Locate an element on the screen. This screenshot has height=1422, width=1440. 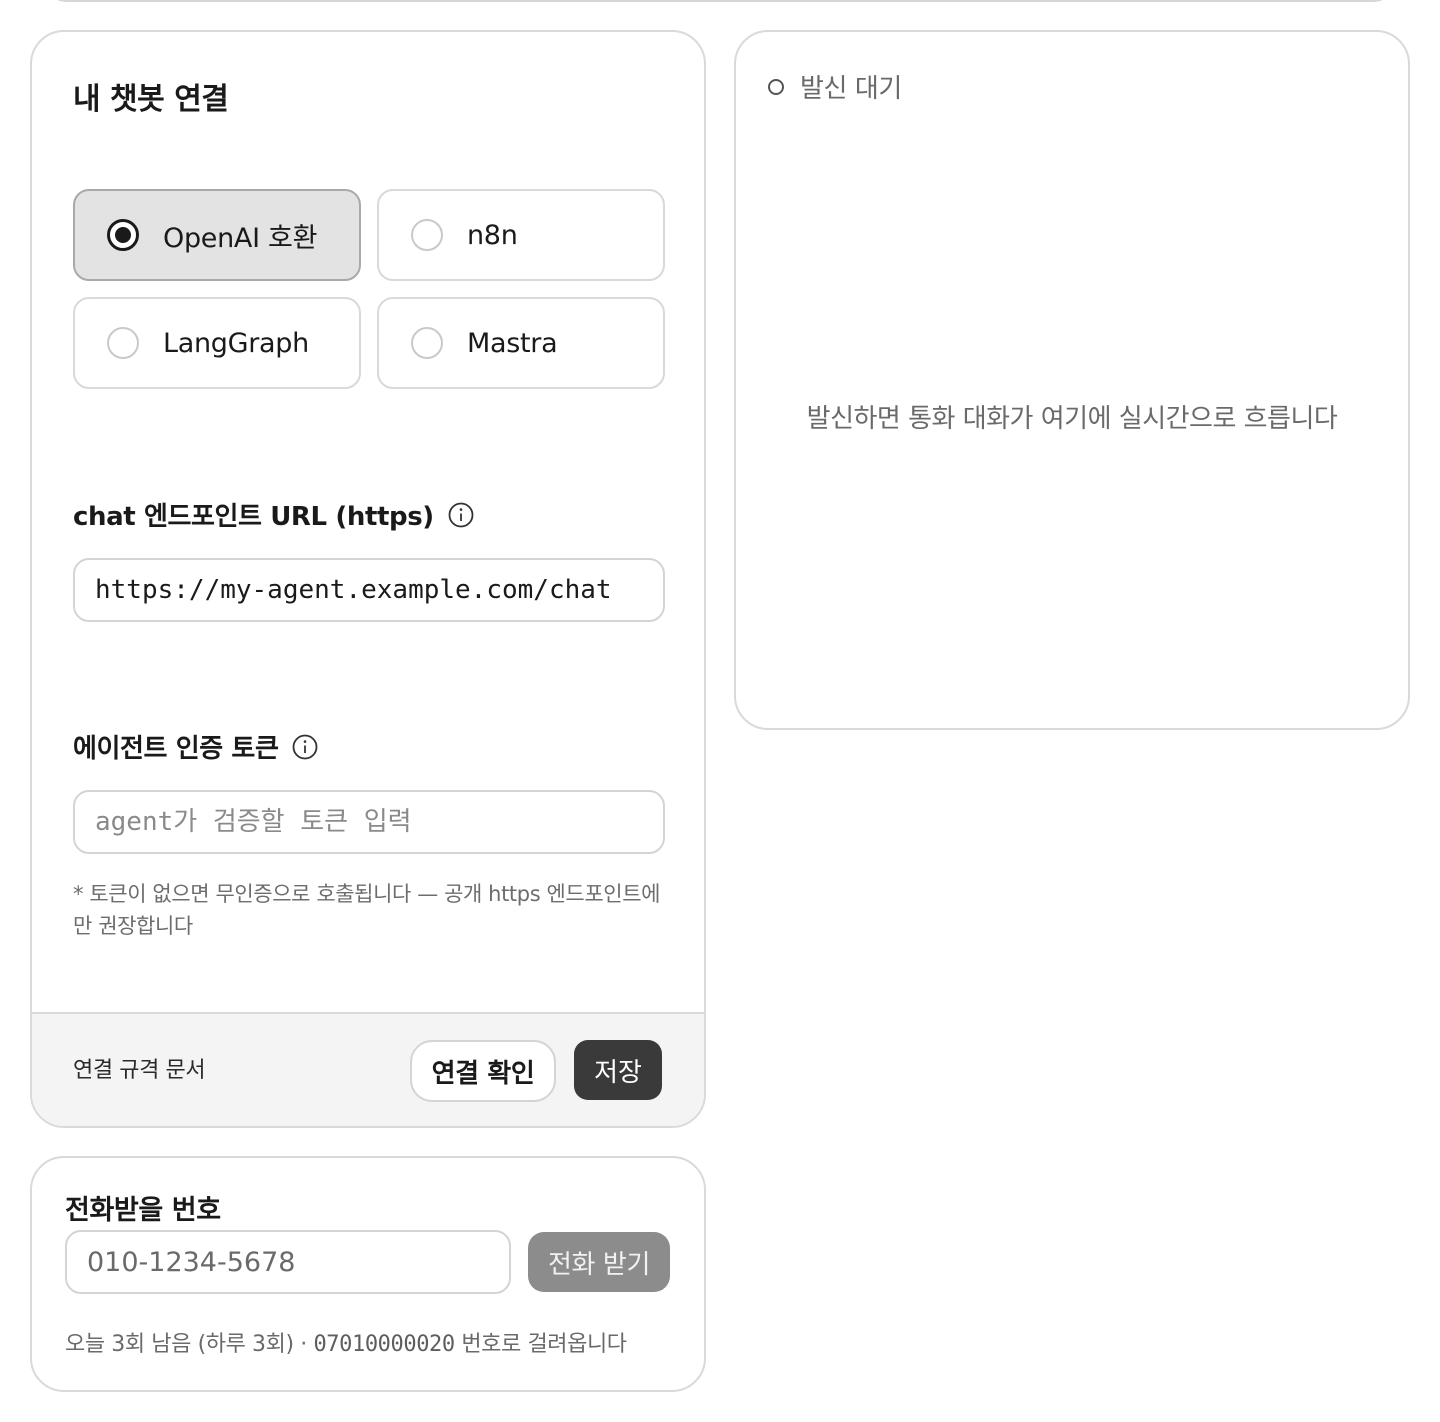
url-field-label: chat 엔드포인트 URL (https) is located at coordinates (273, 514).